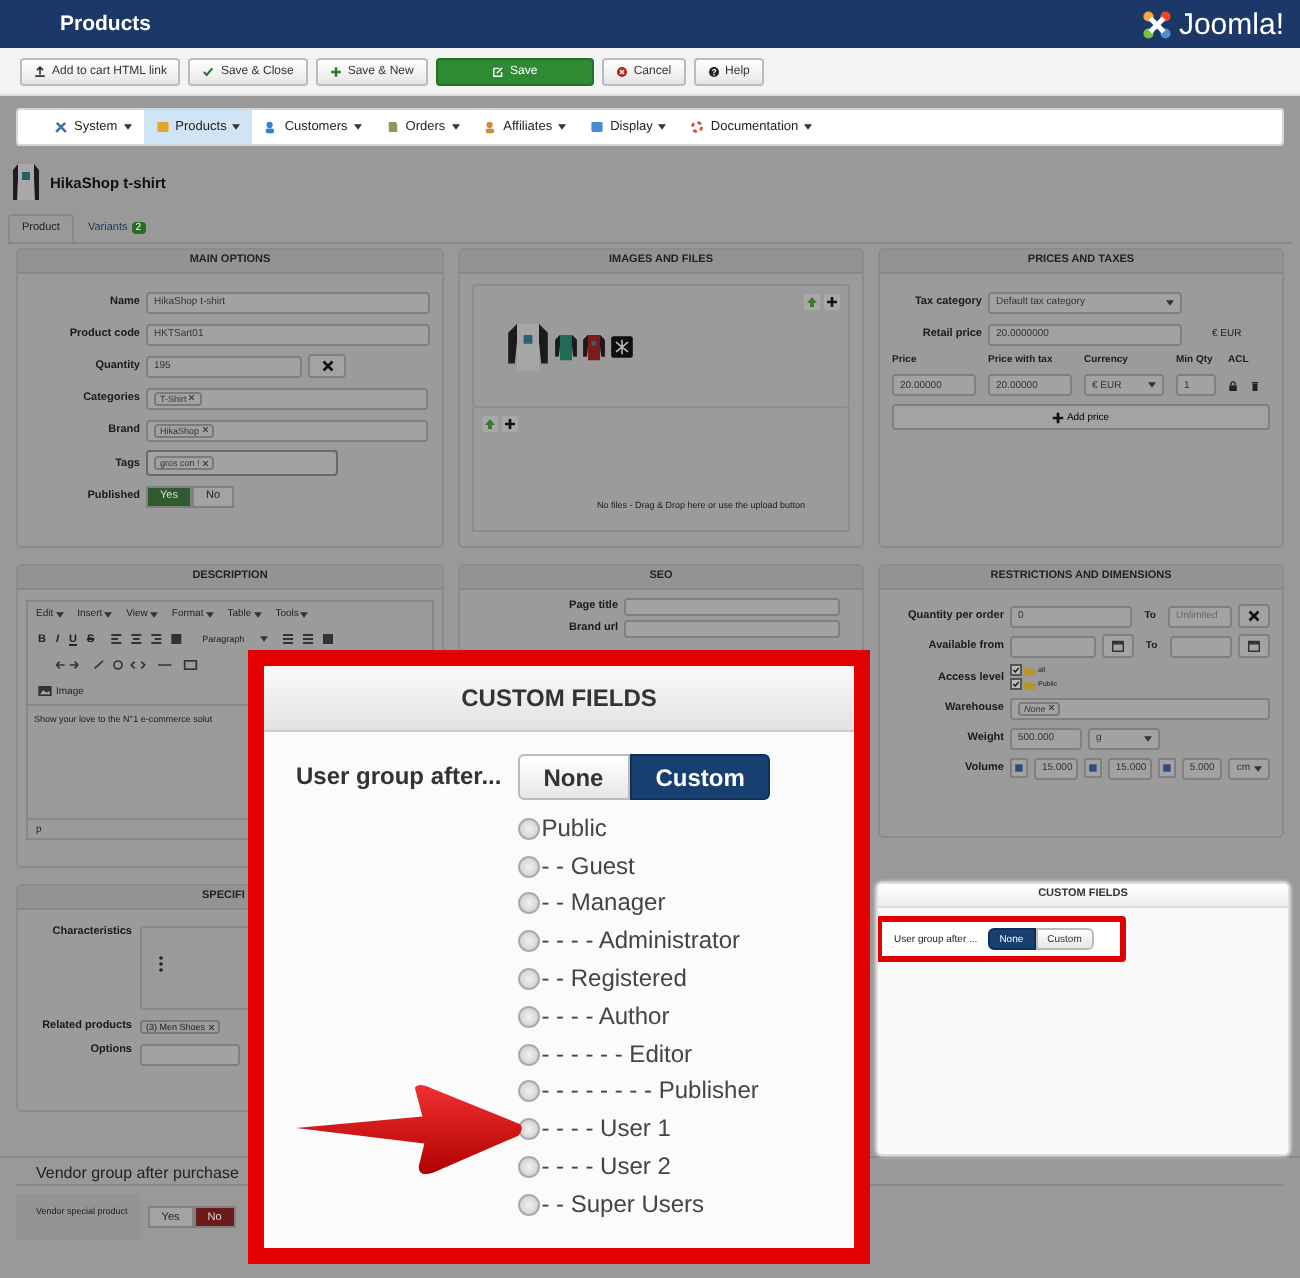 This screenshot has width=1300, height=1278. Describe the element at coordinates (574, 827) in the screenshot. I see `group-label: Public` at that location.